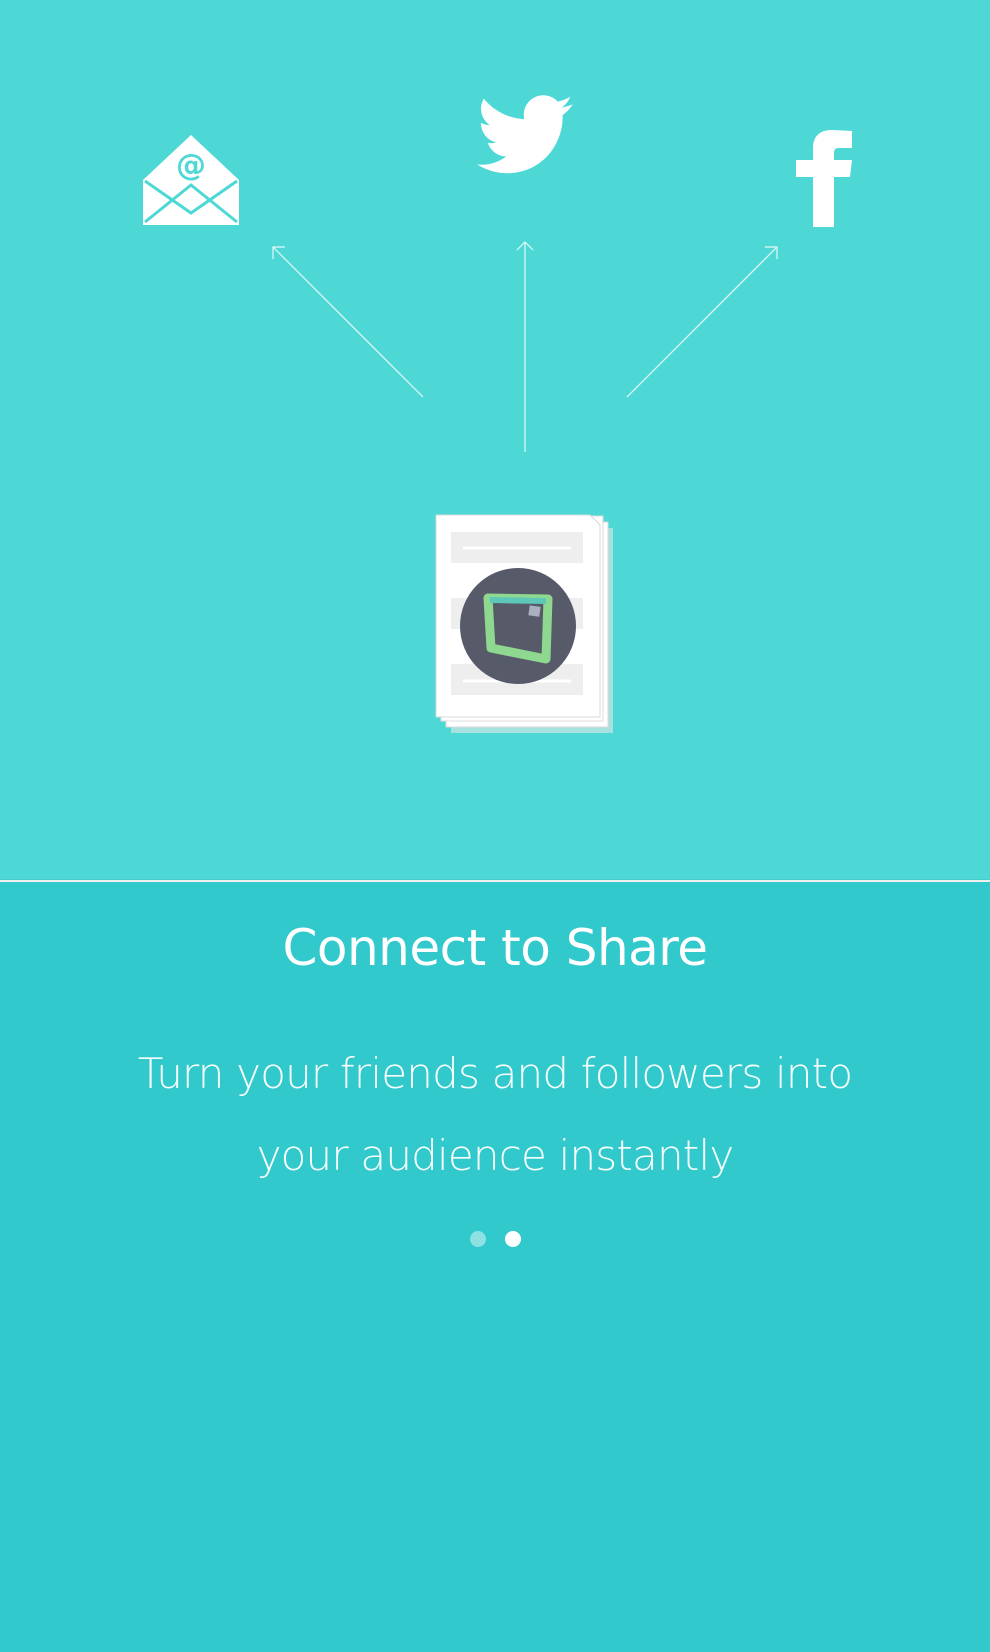 Image resolution: width=990 pixels, height=1652 pixels. I want to click on page-title: Connect to Share, so click(495, 948).